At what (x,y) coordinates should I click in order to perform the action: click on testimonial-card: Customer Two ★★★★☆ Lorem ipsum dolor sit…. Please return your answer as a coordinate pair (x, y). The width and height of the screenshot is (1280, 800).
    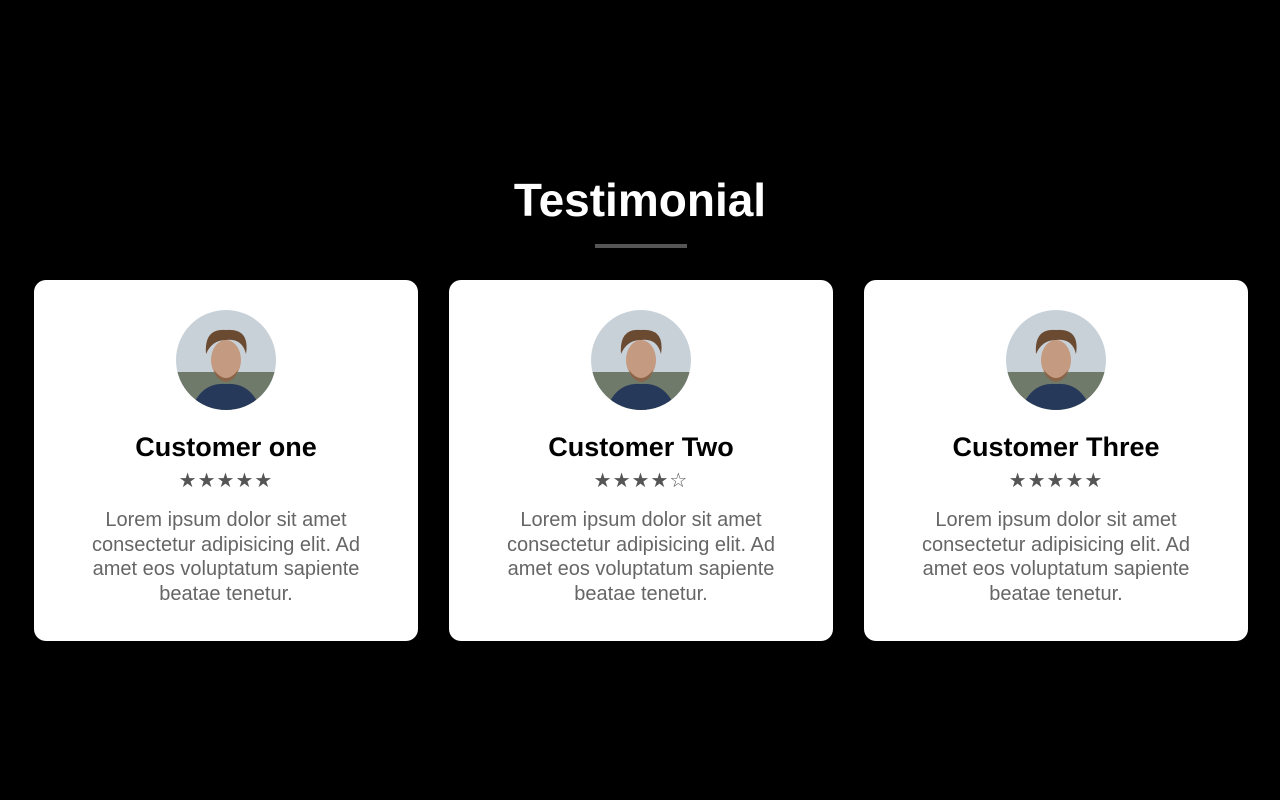
    Looking at the image, I should click on (641, 460).